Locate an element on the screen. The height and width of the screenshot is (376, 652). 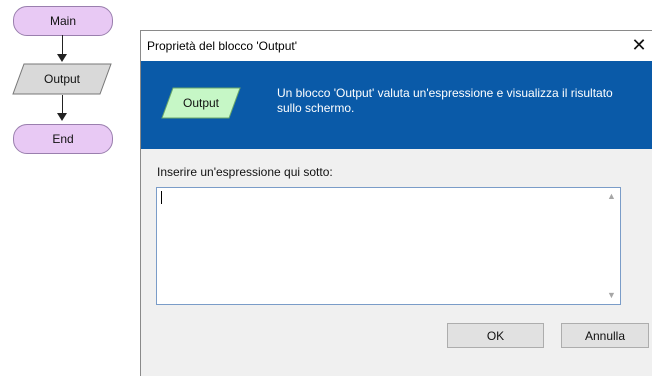
flowchart-start-block: Main is located at coordinates (63, 21).